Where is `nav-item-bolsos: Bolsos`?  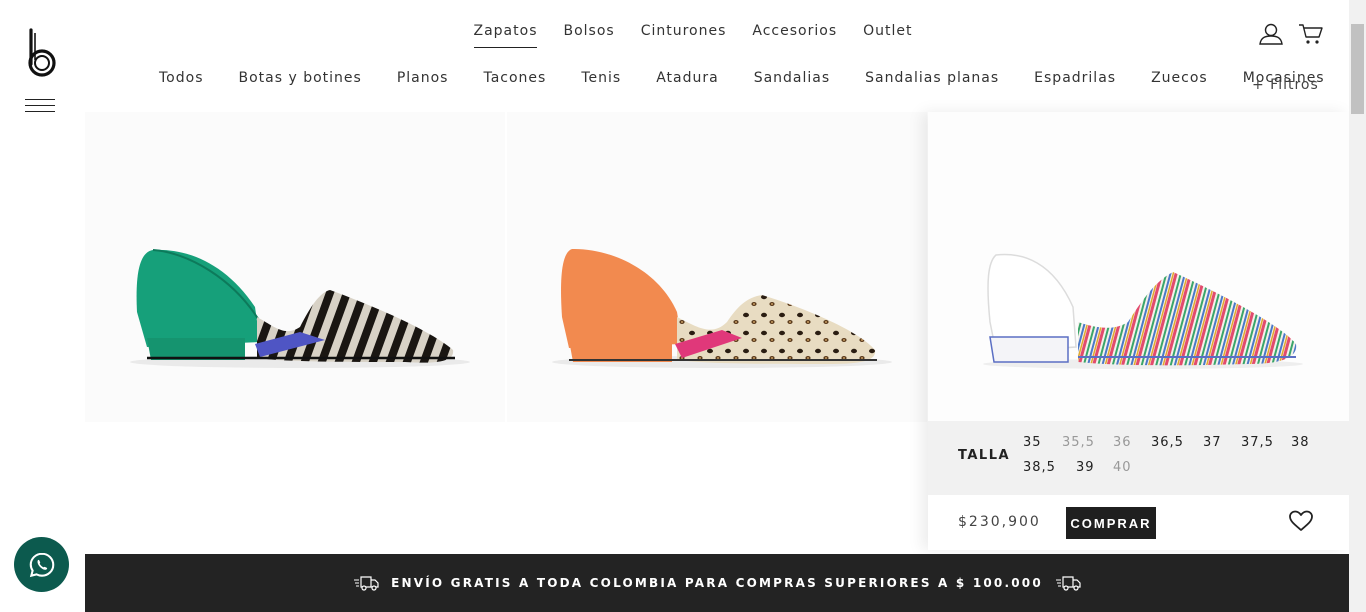
nav-item-bolsos: Bolsos is located at coordinates (588, 35).